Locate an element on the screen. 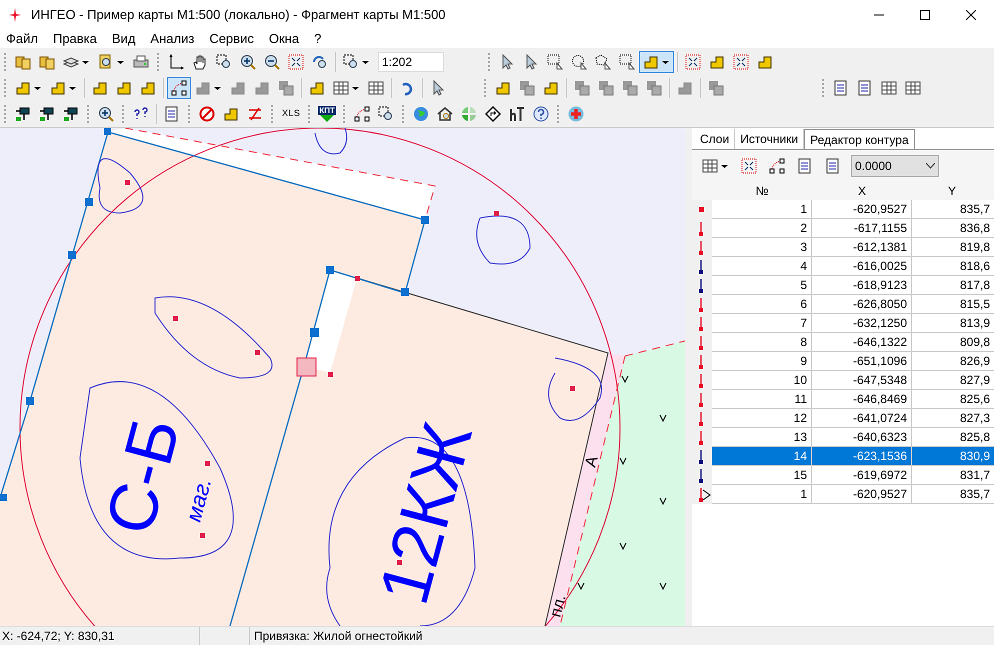 The width and height of the screenshot is (994, 645). table-cell: 12 is located at coordinates (762, 418).